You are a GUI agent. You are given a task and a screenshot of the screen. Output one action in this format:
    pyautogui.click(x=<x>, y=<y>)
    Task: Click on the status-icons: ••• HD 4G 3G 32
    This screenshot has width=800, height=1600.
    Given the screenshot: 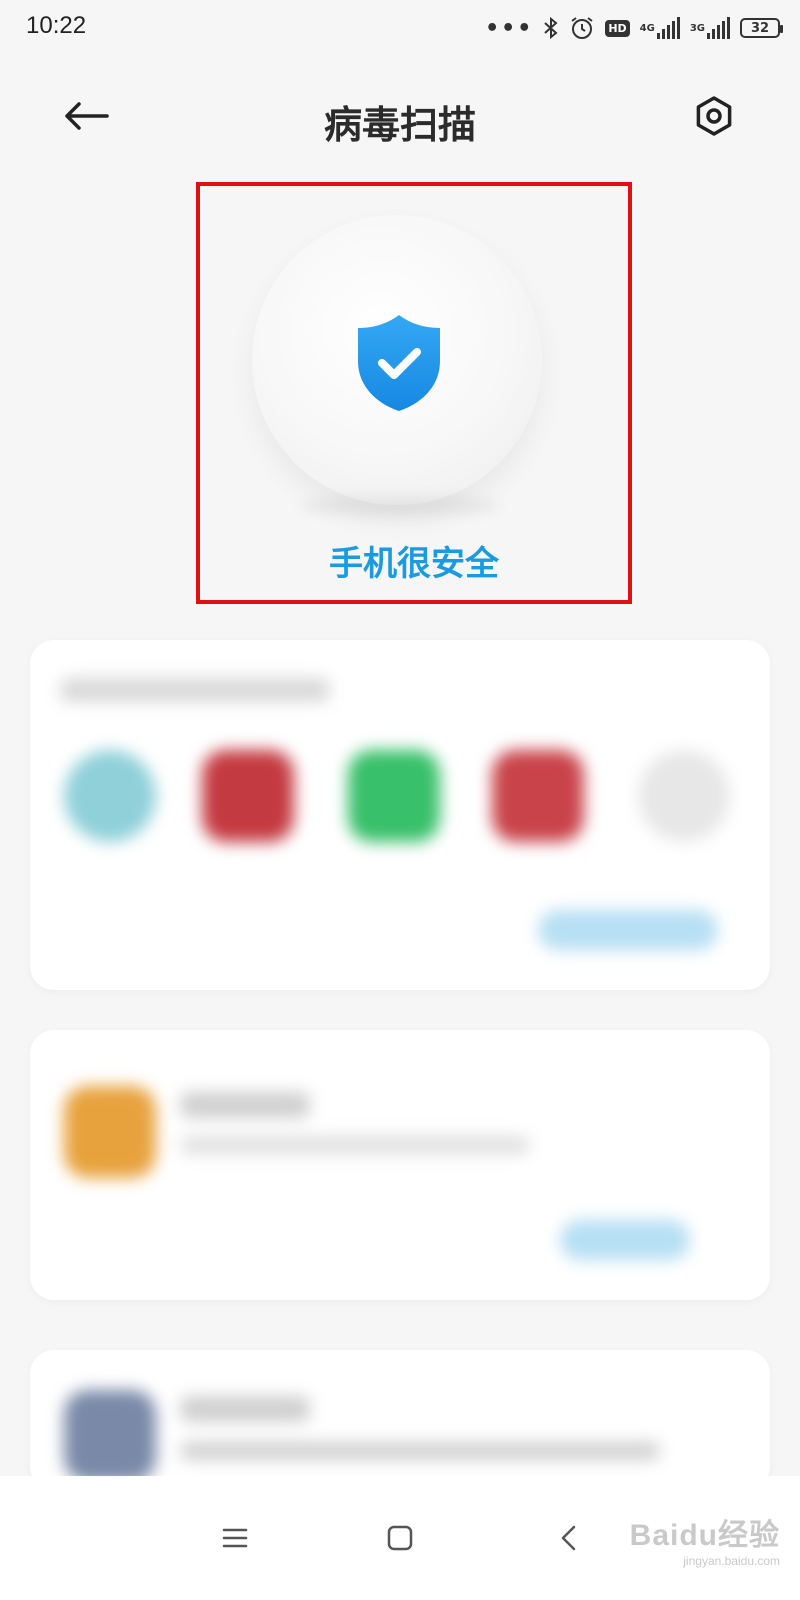 What is the action you would take?
    pyautogui.click(x=634, y=28)
    